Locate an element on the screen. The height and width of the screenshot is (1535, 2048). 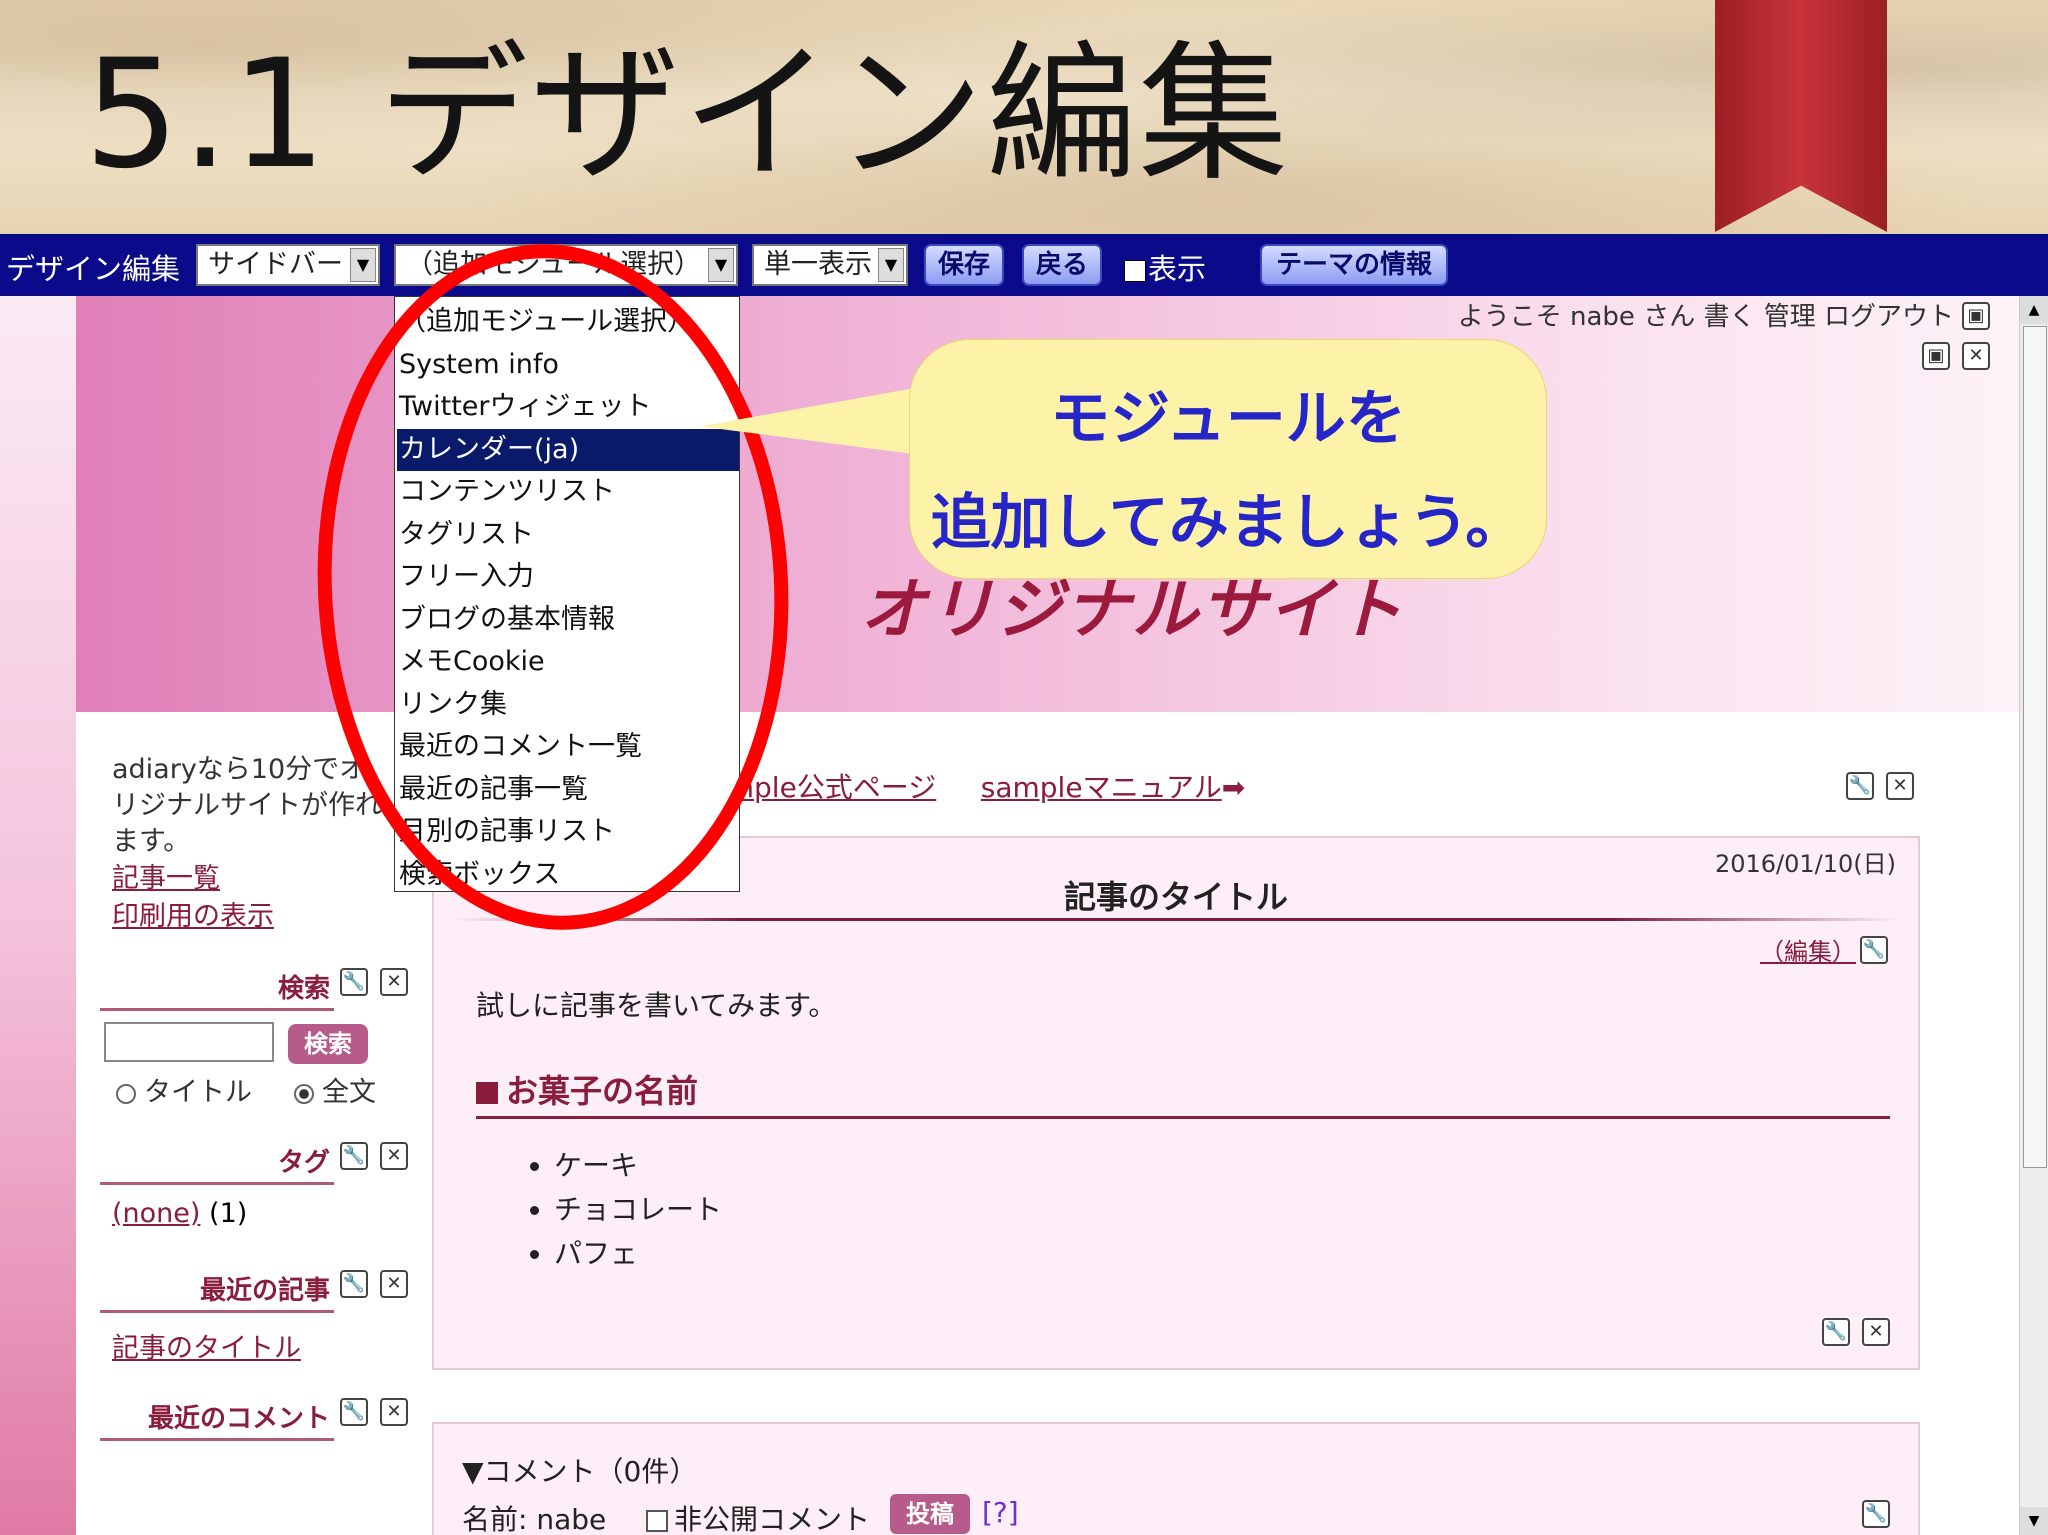
show-toggle: 表示 is located at coordinates (1165, 267).